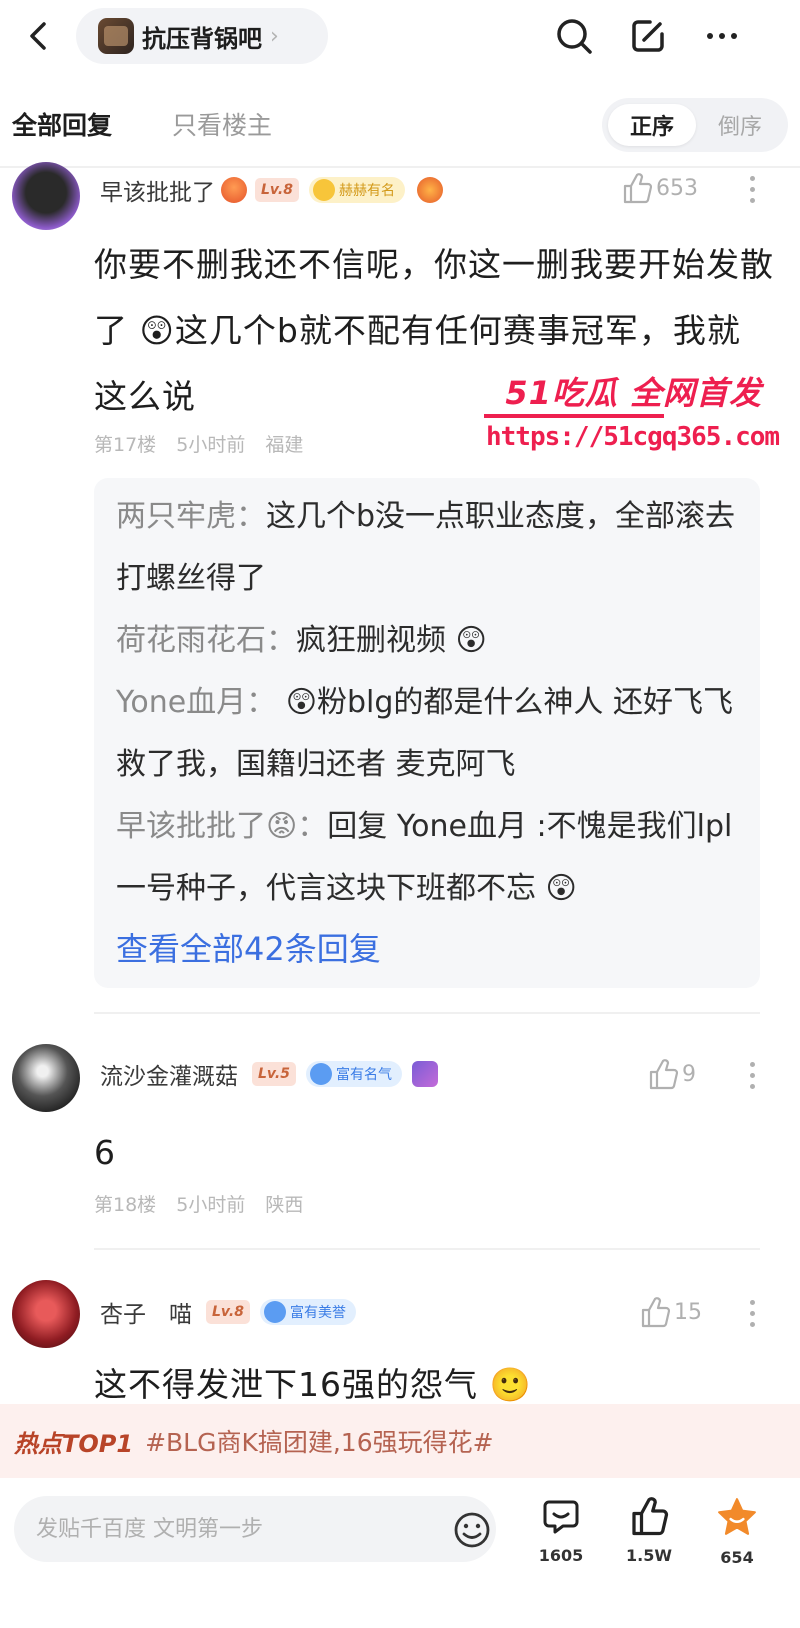  What do you see at coordinates (737, 1557) in the screenshot?
I see `favorite-count: 654` at bounding box center [737, 1557].